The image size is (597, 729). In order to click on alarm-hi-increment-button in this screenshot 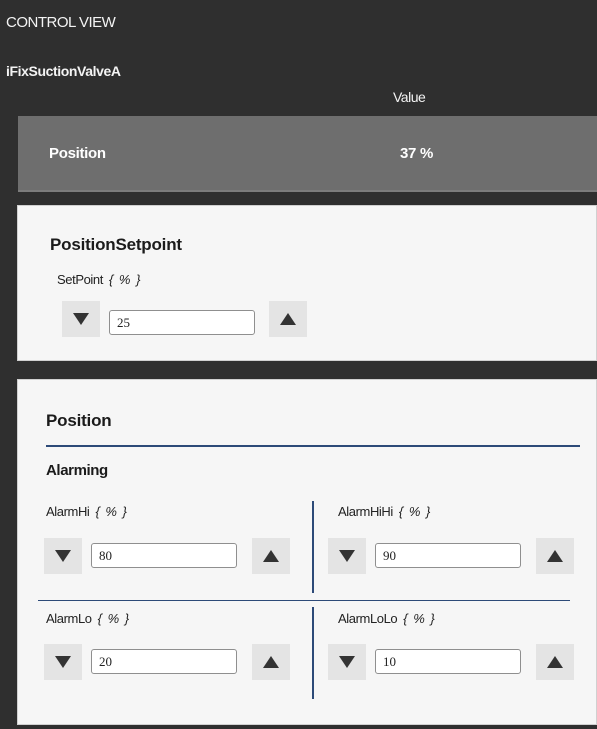, I will do `click(271, 556)`.